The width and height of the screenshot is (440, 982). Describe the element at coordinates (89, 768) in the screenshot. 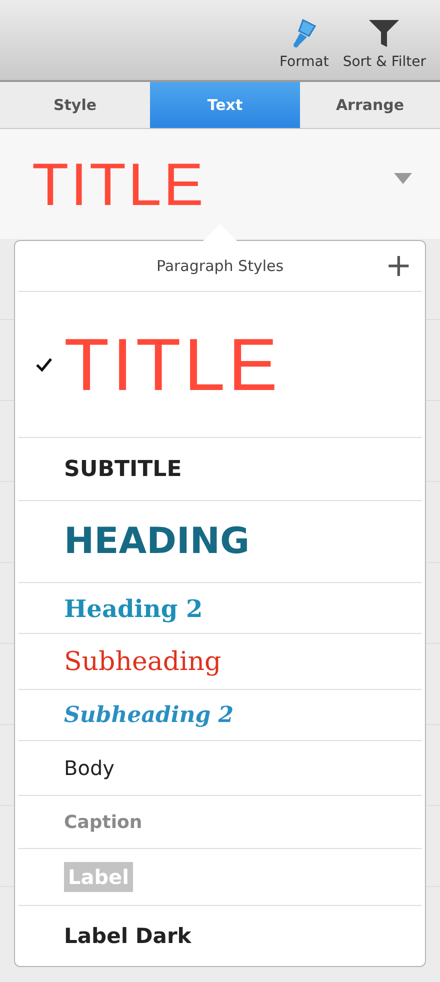

I see `paragraph-style-item: Body` at that location.